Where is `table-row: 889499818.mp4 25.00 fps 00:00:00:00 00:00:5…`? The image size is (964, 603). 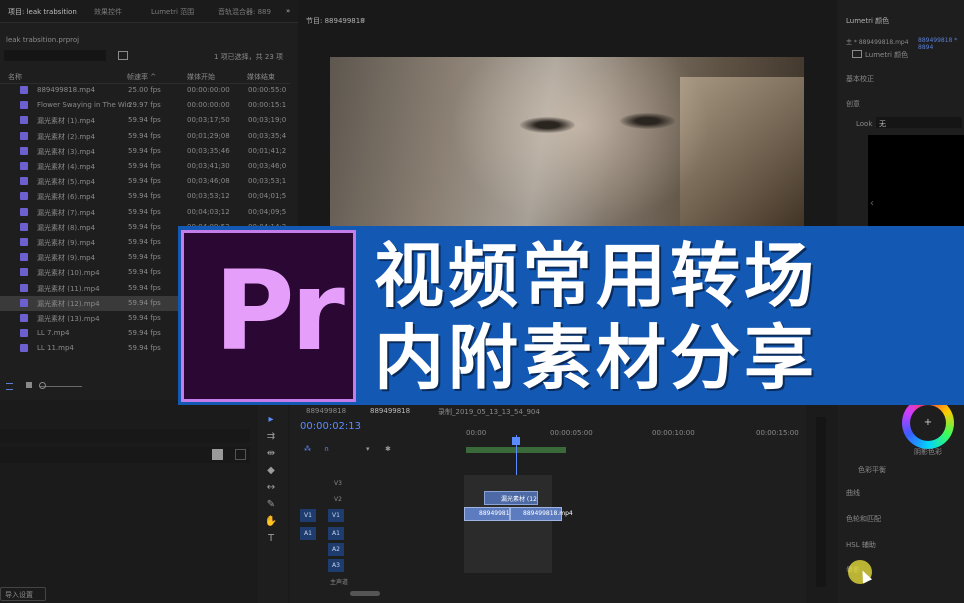
table-row: 889499818.mp4 25.00 fps 00:00:00:00 00:00:5… is located at coordinates (145, 90).